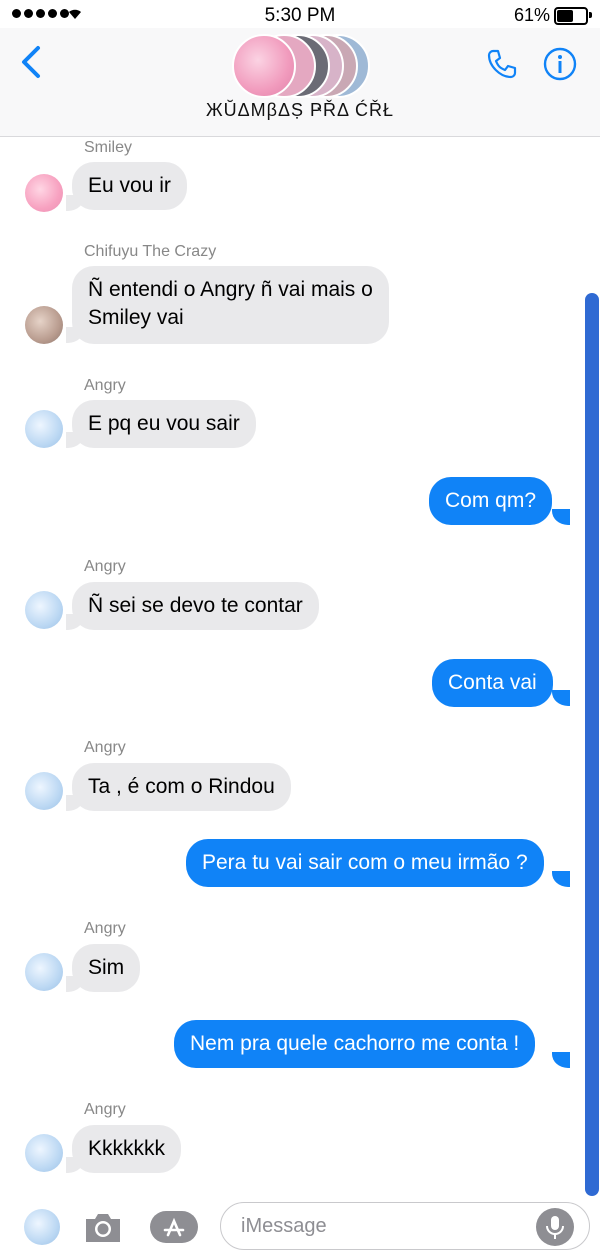  Describe the element at coordinates (127, 1149) in the screenshot. I see `message-bubble-incoming: Kkkkkkk` at that location.